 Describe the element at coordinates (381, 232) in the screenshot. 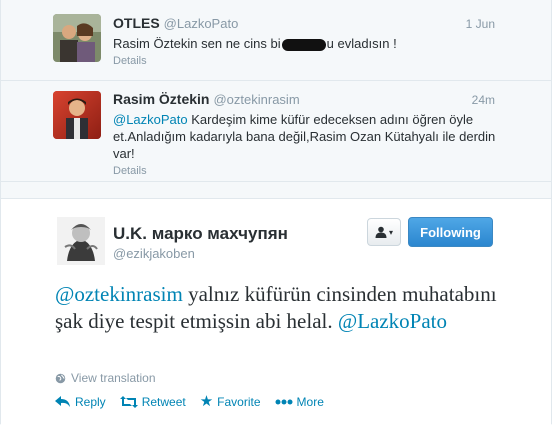

I see `user-icon` at that location.